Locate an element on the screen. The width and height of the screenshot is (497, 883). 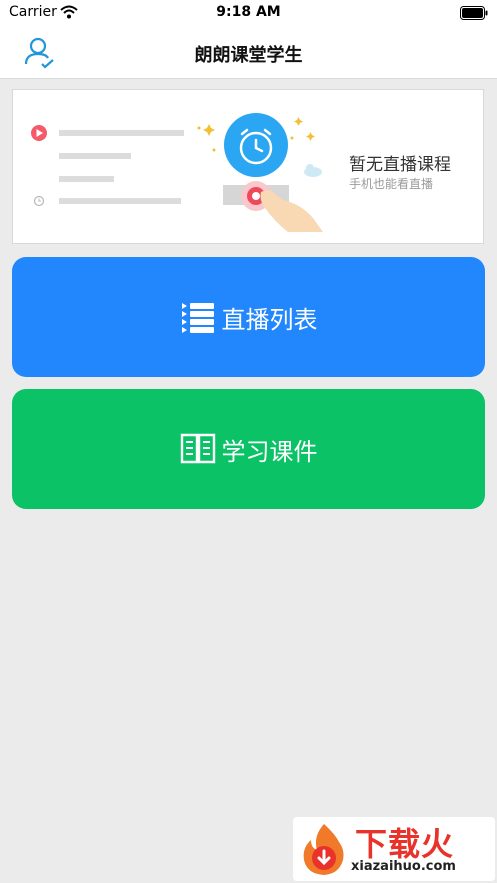
courseware-label: 学习课件 is located at coordinates (269, 451).